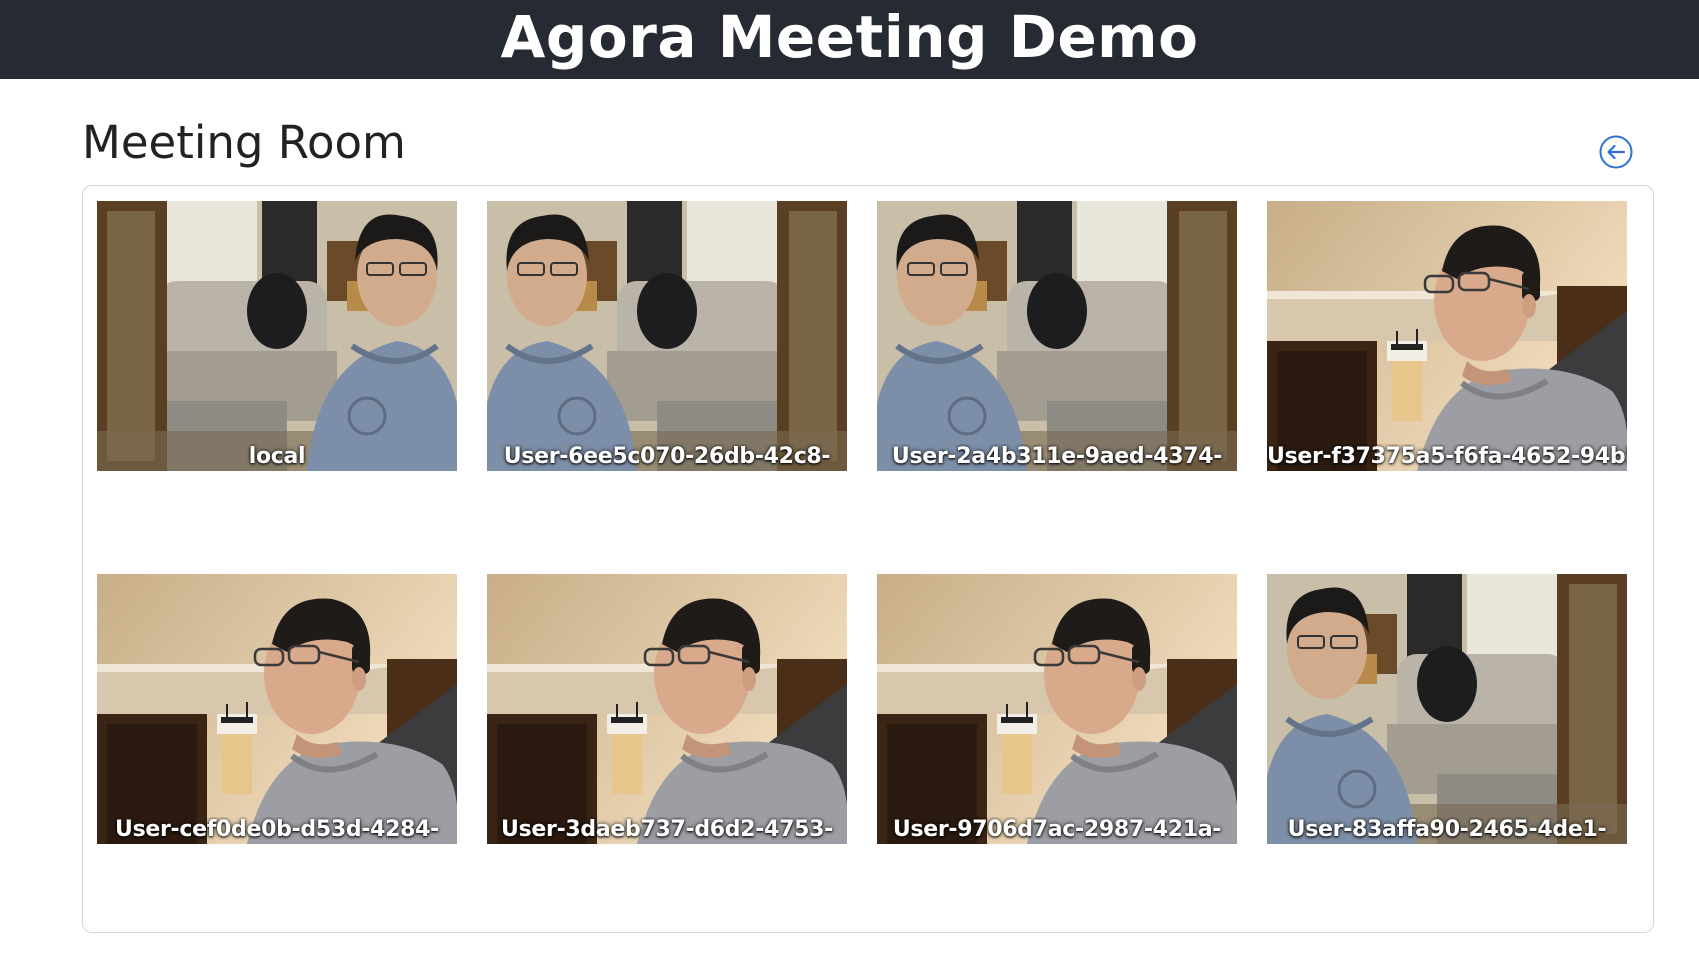 The image size is (1699, 979). Describe the element at coordinates (849, 36) in the screenshot. I see `app-title: Agora Meeting Demo` at that location.